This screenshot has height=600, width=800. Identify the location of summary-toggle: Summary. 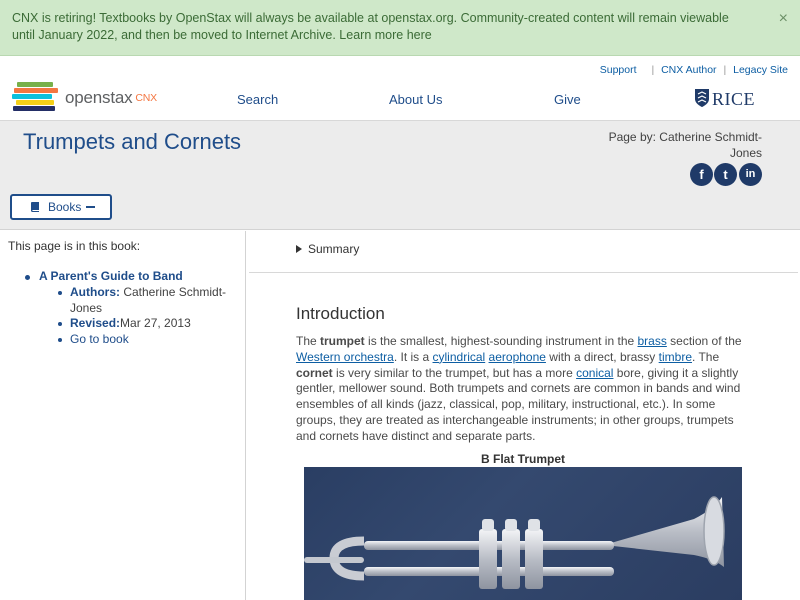
(327, 249).